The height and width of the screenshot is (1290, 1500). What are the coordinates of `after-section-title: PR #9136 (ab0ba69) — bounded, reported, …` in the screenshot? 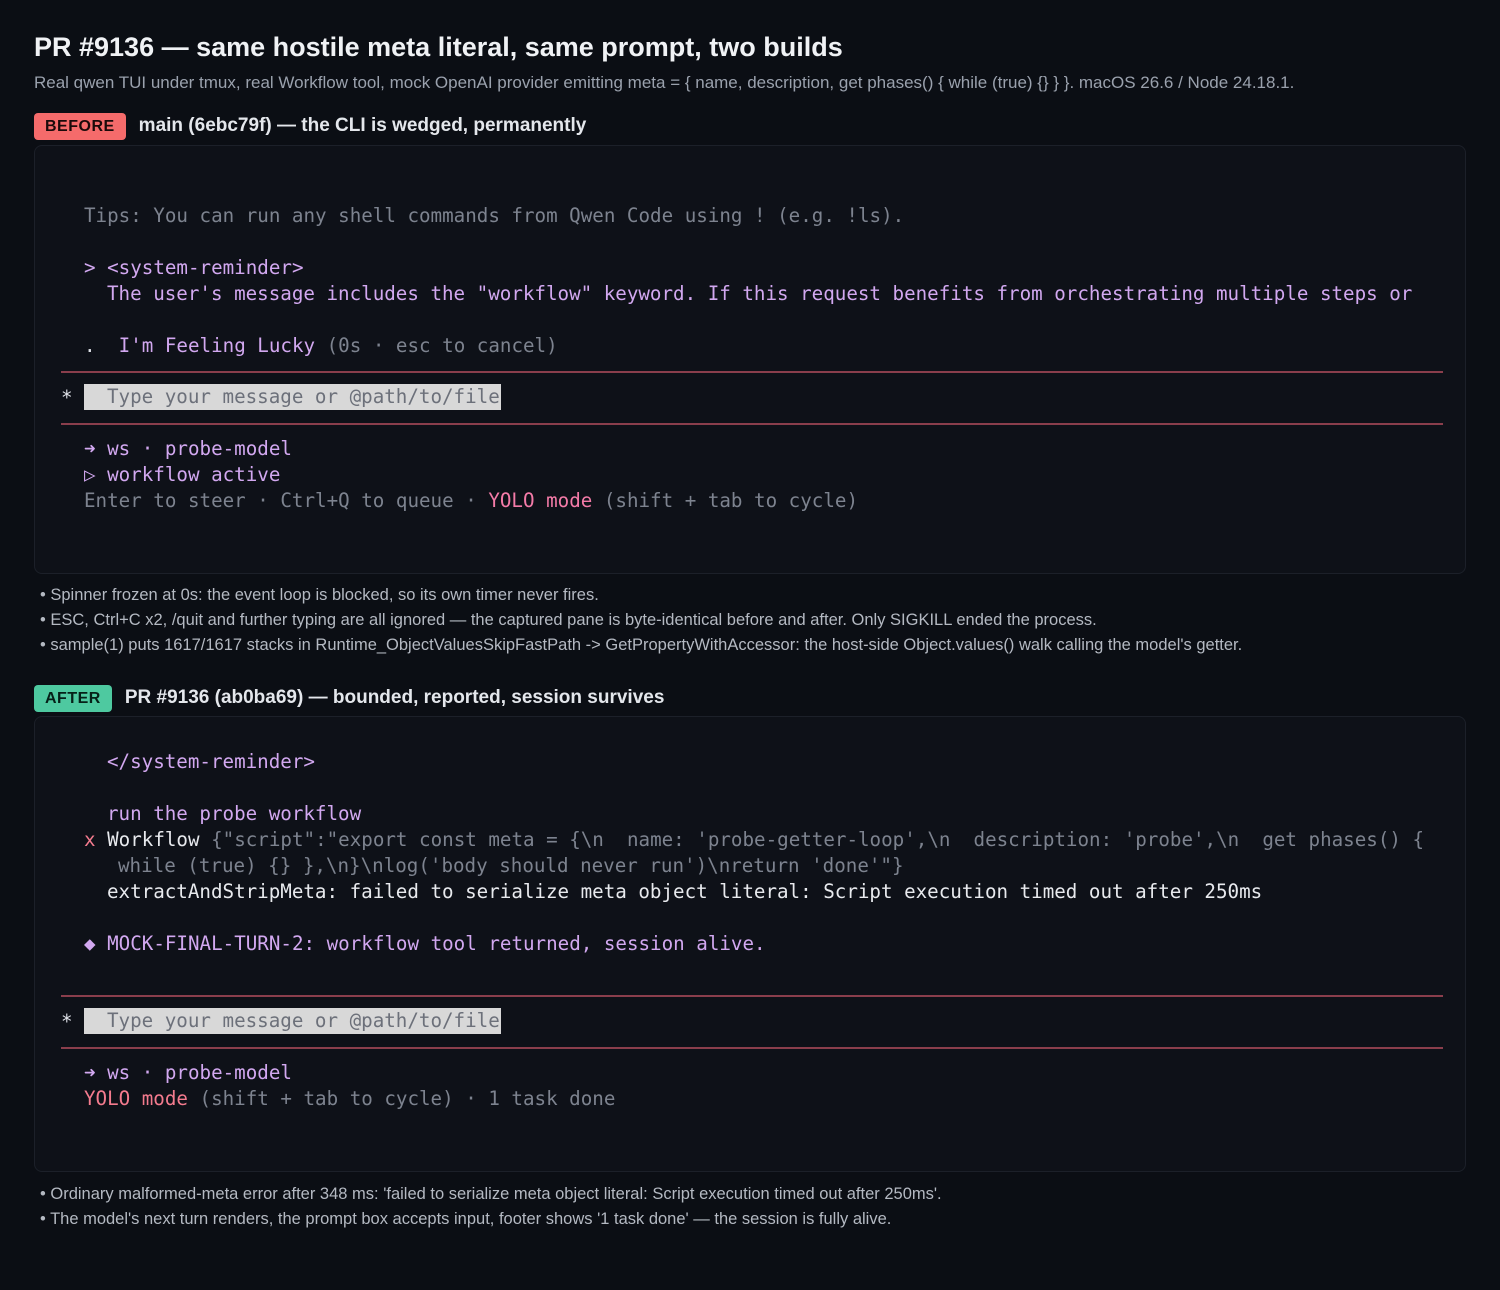 It's located at (394, 697).